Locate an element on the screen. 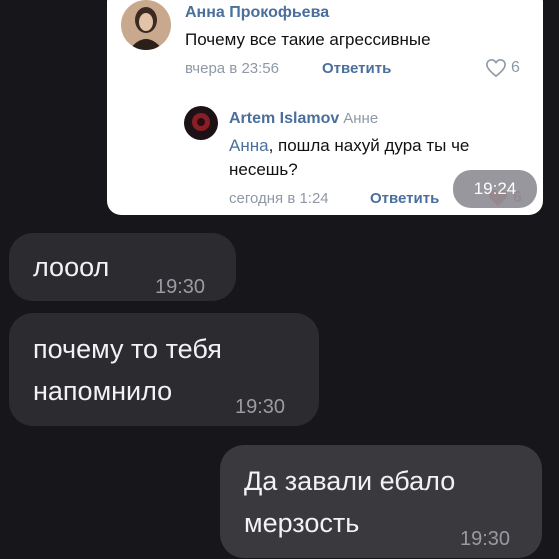 The image size is (559, 559). comment-author: Анна Прокофьева is located at coordinates (257, 13).